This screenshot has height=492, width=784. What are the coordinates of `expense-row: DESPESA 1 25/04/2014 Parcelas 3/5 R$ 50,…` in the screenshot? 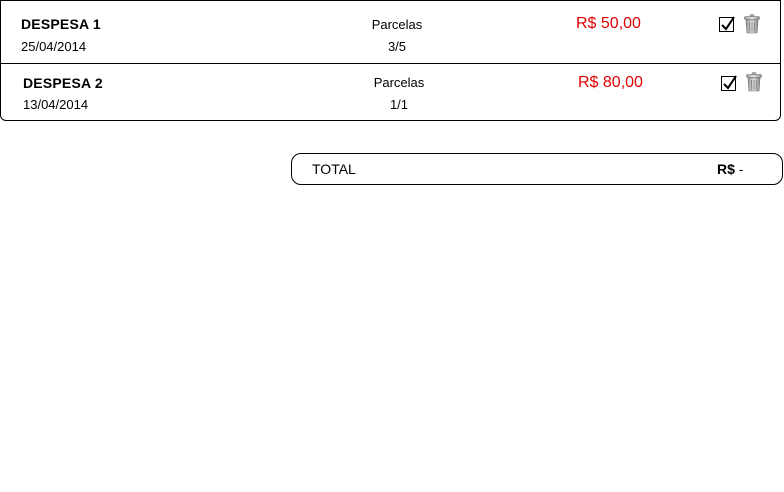 It's located at (390, 32).